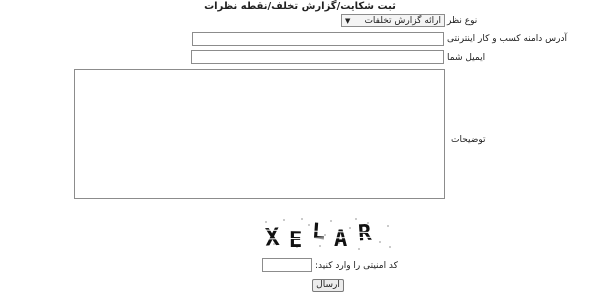  What do you see at coordinates (507, 39) in the screenshot?
I see `address-label: آدرس دامنه کسب و کار اینترنتی` at bounding box center [507, 39].